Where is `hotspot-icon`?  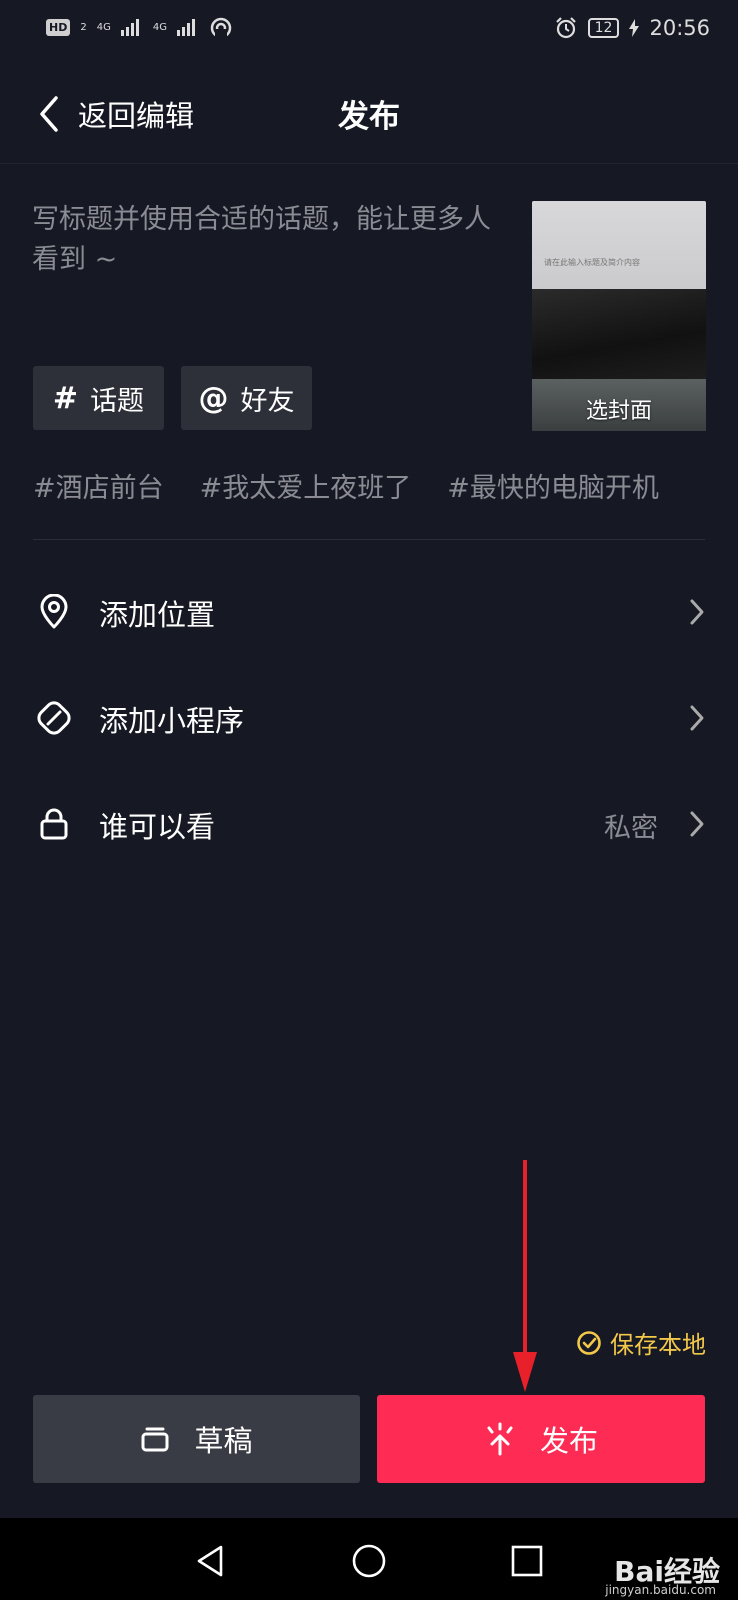
hotspot-icon is located at coordinates (221, 27).